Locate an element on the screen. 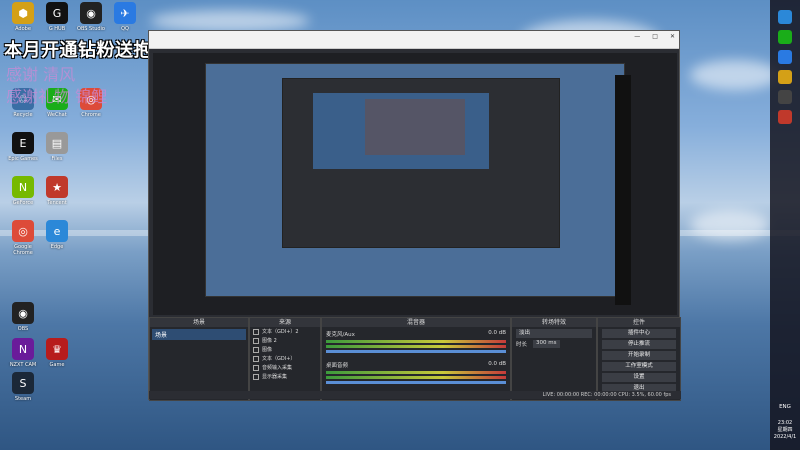  control-button: 工作室模式 is located at coordinates (639, 366).